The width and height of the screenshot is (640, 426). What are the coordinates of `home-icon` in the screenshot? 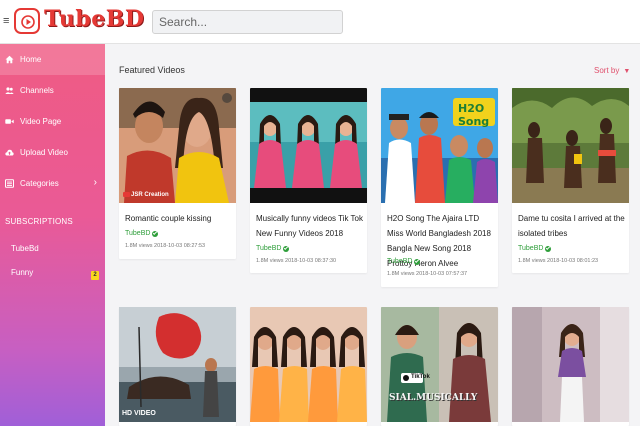 It's located at (9, 59).